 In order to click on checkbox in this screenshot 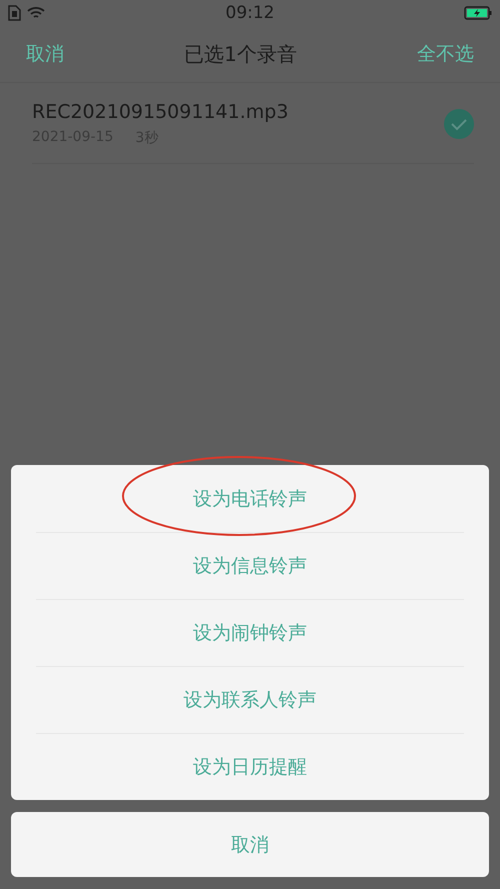, I will do `click(459, 124)`.